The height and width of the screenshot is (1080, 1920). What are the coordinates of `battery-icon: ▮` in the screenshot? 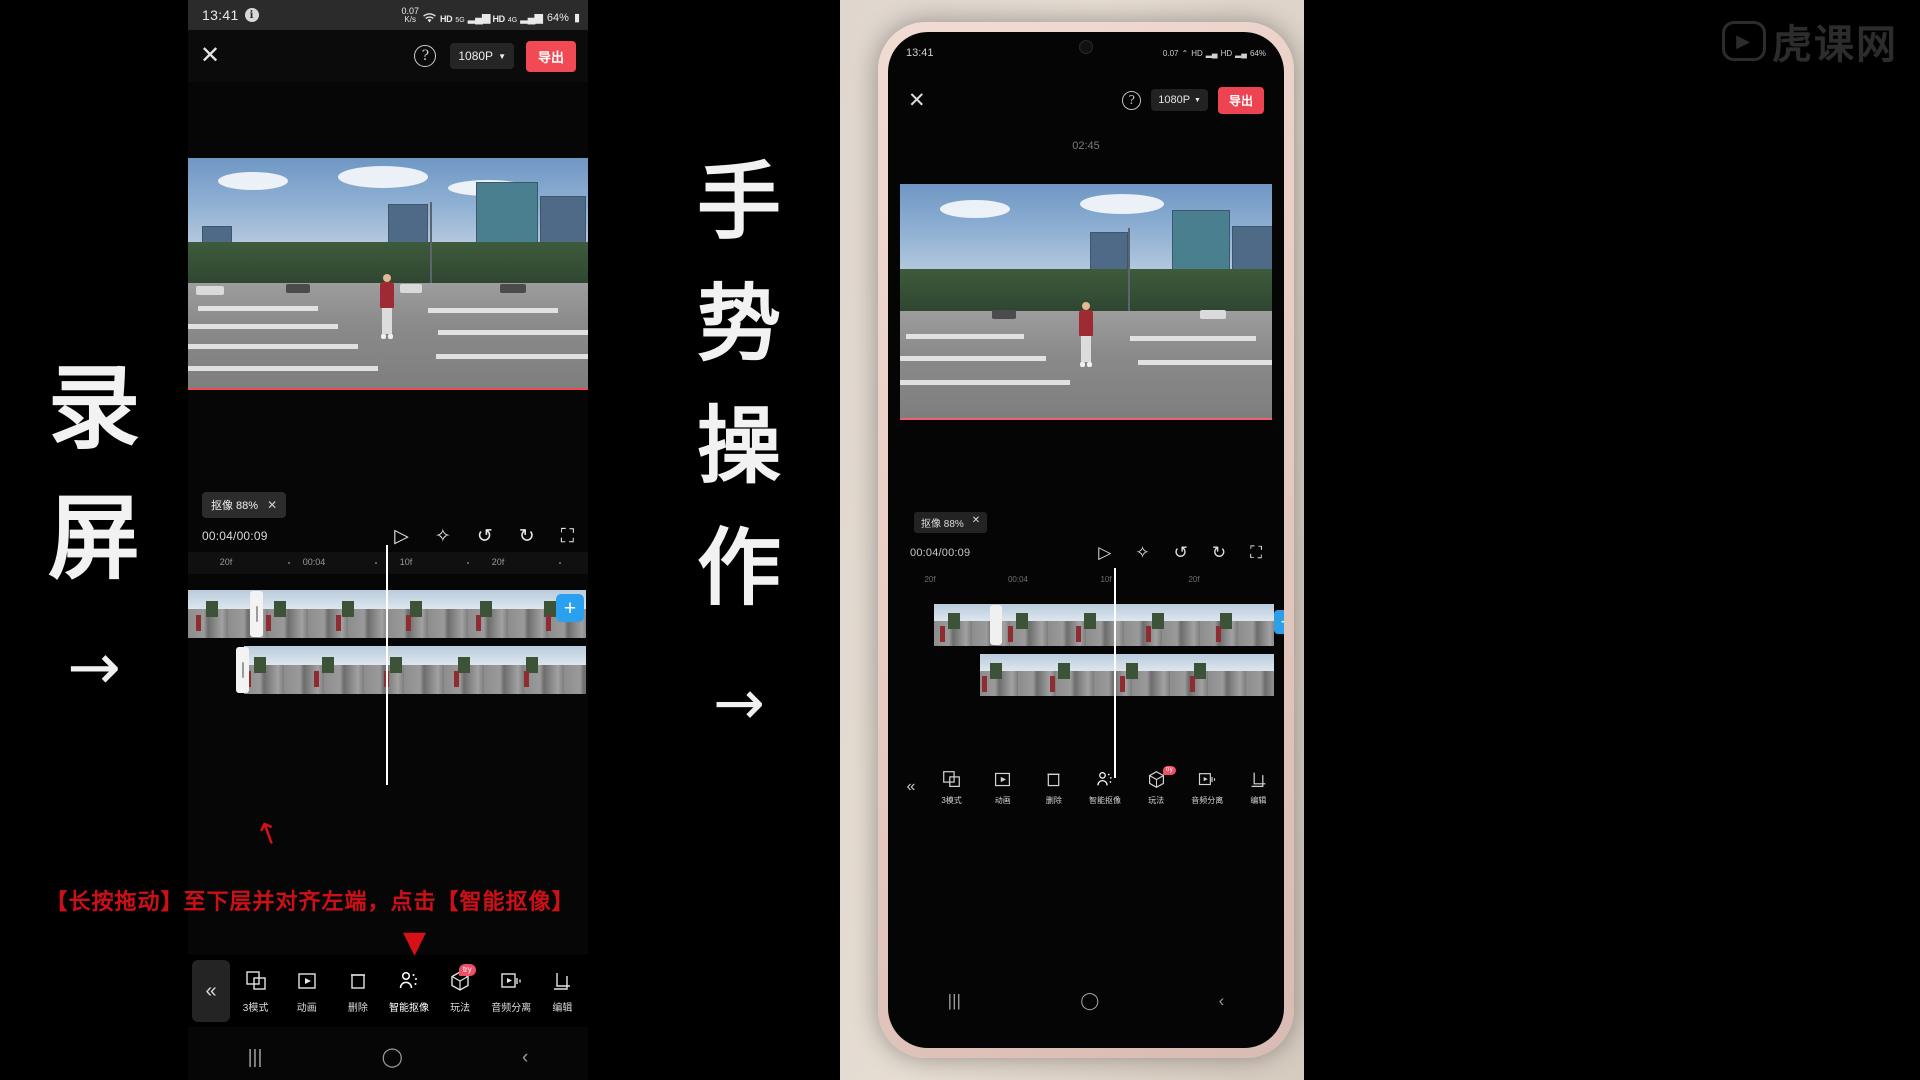 It's located at (576, 17).